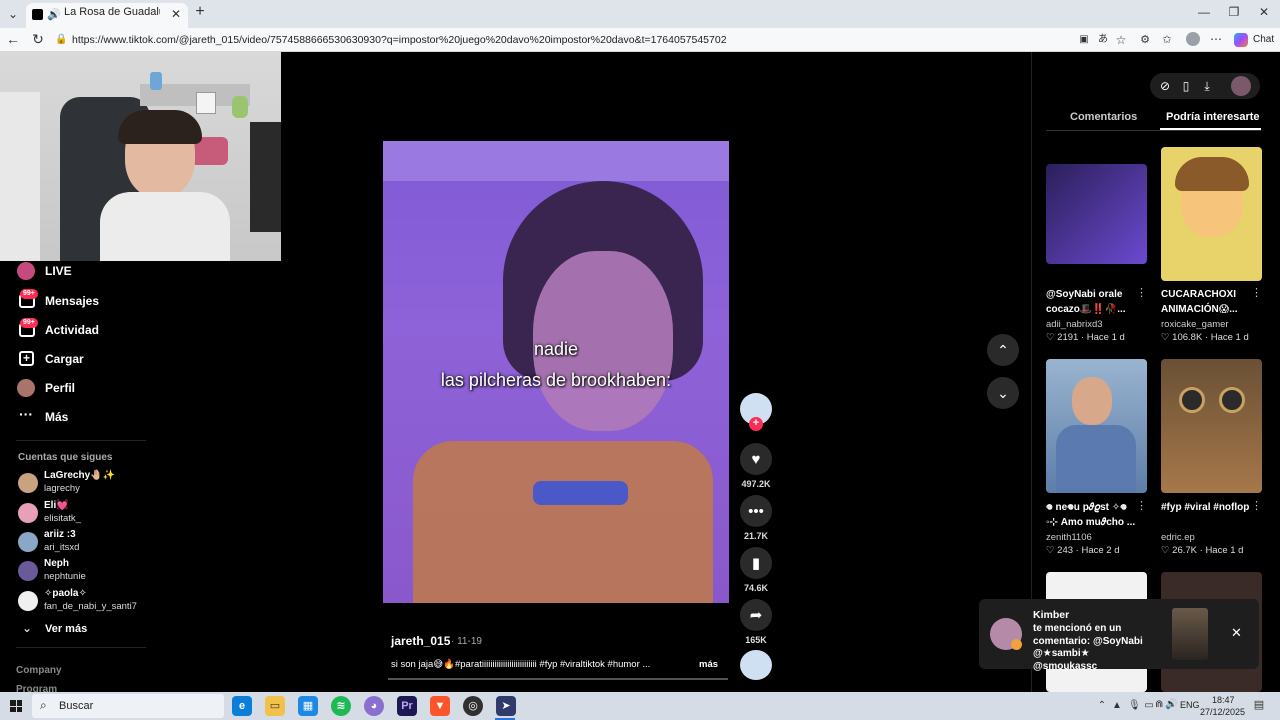 This screenshot has height=720, width=1280. What do you see at coordinates (1103, 117) in the screenshot?
I see `tab-comments: Comentarios` at bounding box center [1103, 117].